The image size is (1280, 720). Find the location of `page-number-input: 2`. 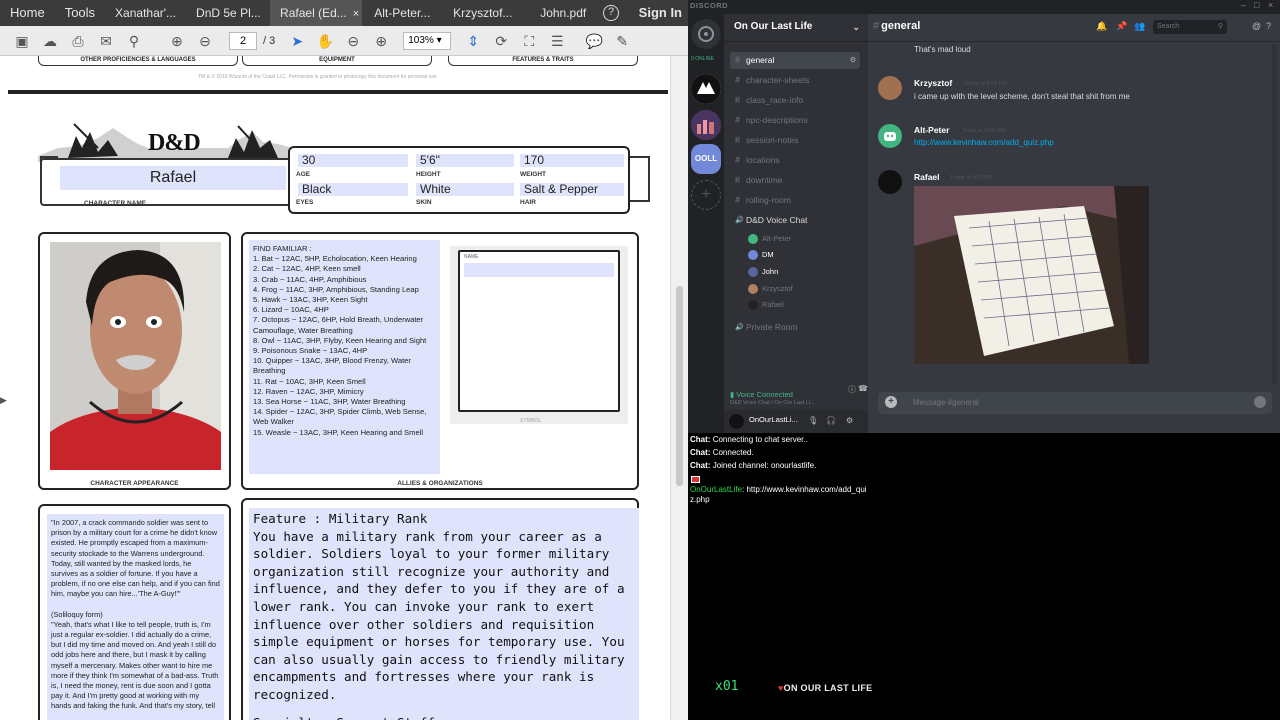

page-number-input: 2 is located at coordinates (243, 40).